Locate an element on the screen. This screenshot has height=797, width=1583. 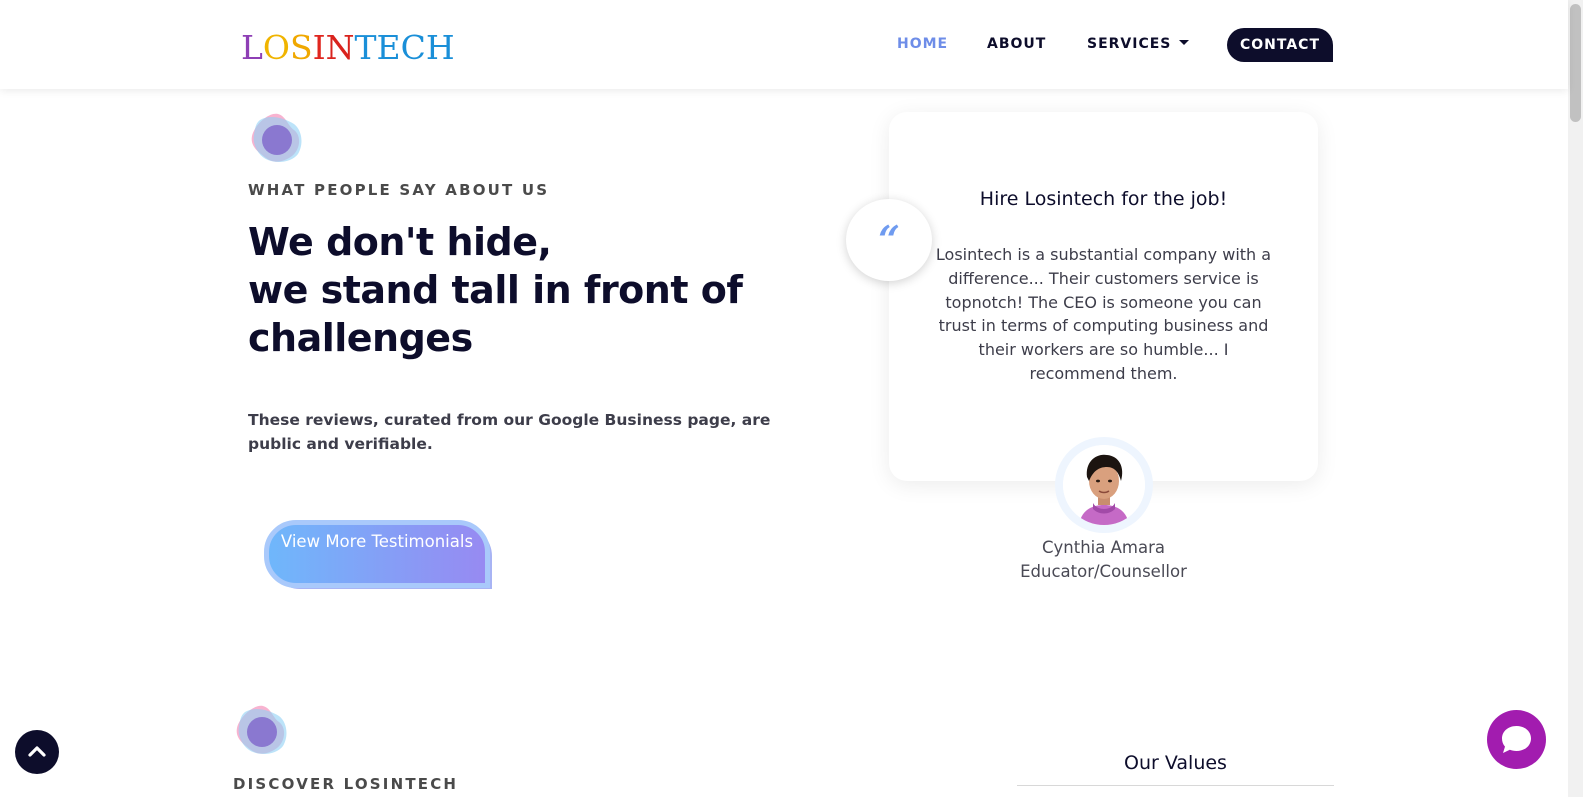
discover-eyebrow: DISCOVER LOSINTECH is located at coordinates (346, 784).